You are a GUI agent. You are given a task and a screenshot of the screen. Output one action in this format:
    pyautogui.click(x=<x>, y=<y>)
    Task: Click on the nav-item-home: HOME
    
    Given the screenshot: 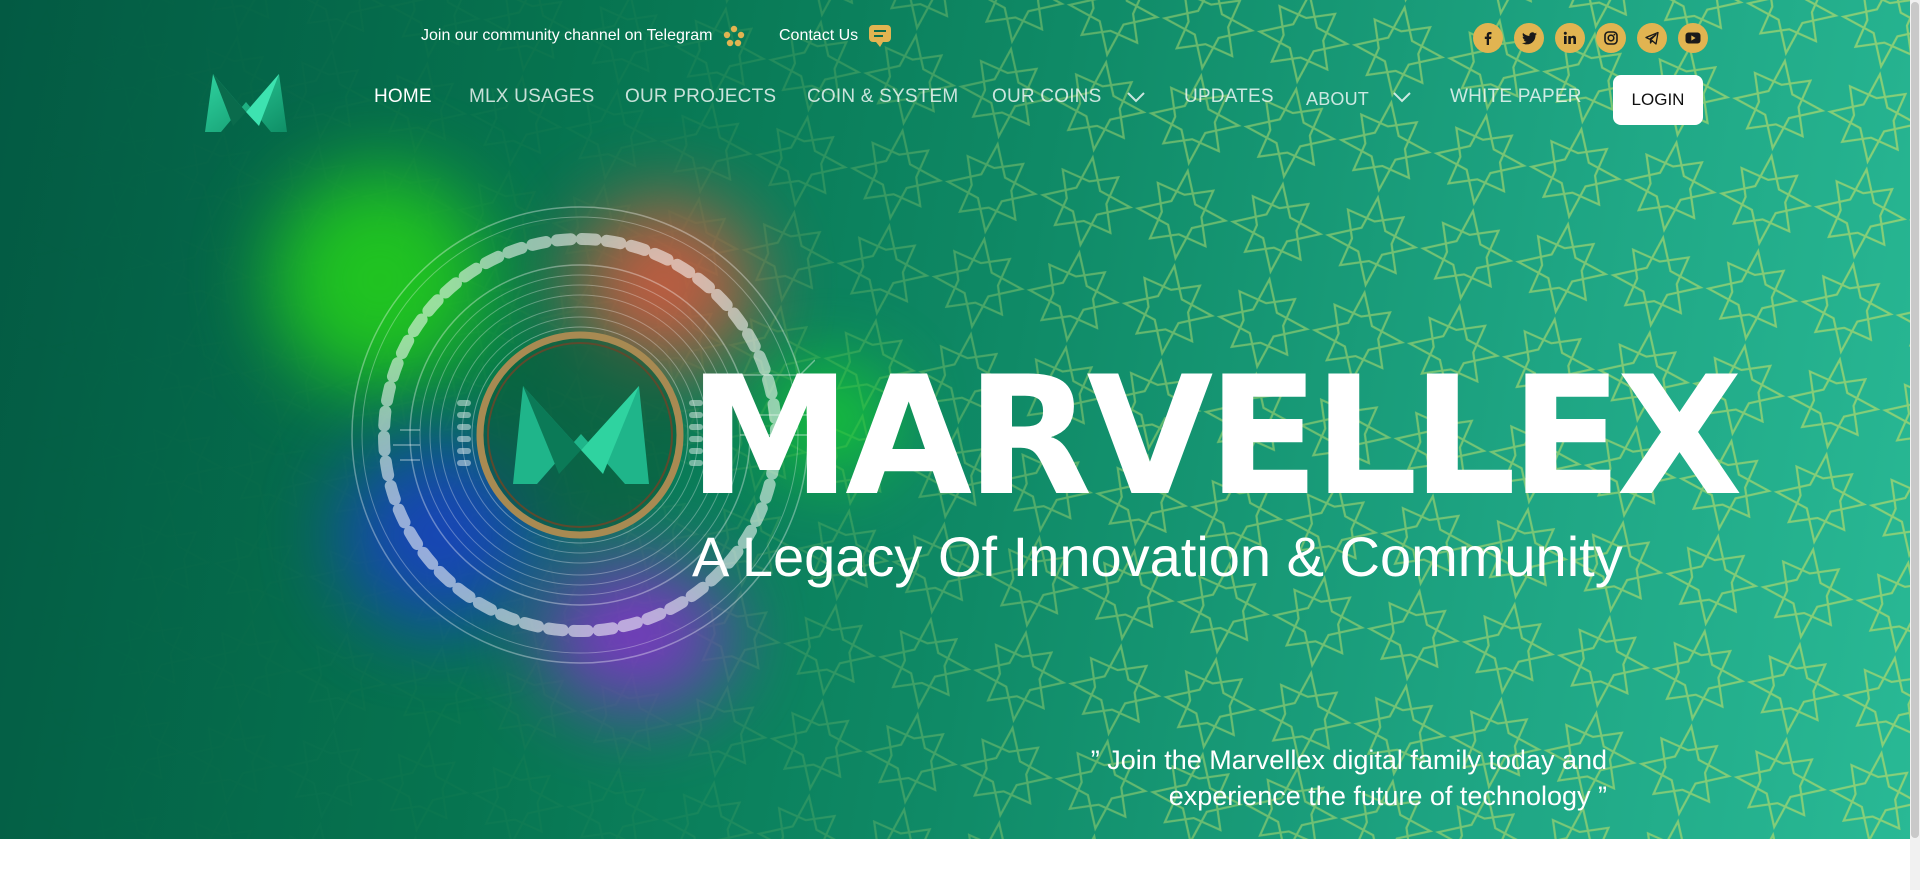 What is the action you would take?
    pyautogui.click(x=403, y=97)
    